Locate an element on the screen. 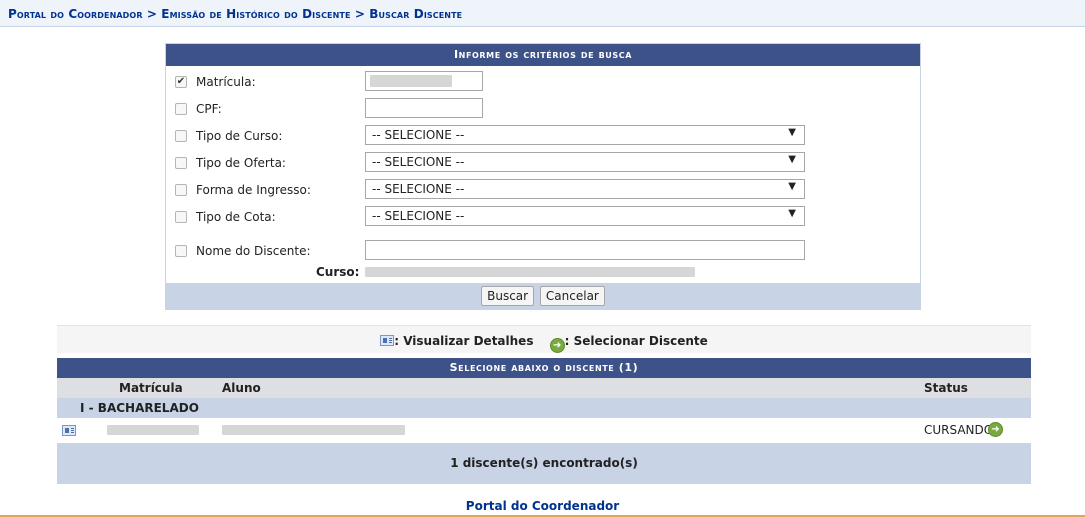 This screenshot has height=517, width=1085. tipo-curso-checkbox is located at coordinates (181, 136).